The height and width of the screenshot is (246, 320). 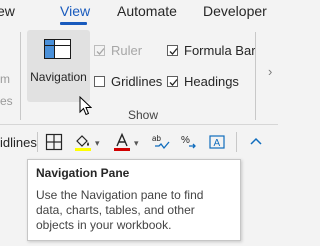 I want to click on tooltip-title: Navigation Pane, so click(x=83, y=173).